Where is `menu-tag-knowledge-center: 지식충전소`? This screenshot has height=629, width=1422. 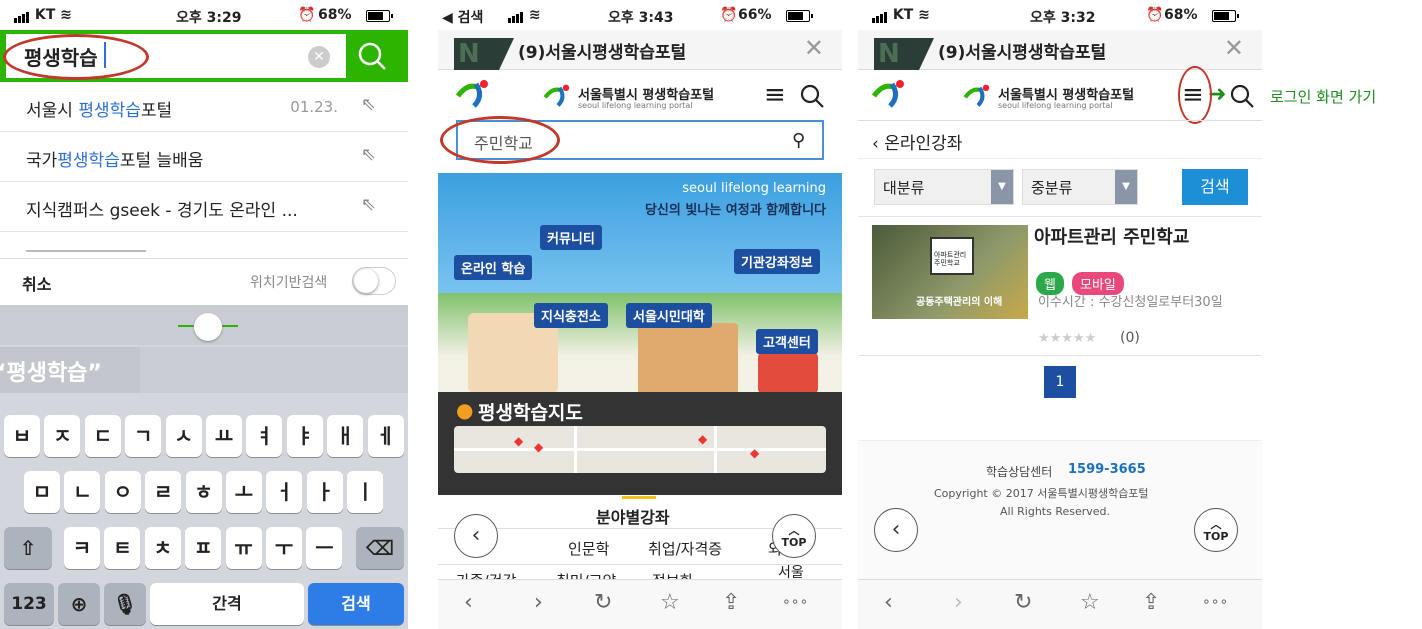 menu-tag-knowledge-center: 지식충전소 is located at coordinates (571, 315).